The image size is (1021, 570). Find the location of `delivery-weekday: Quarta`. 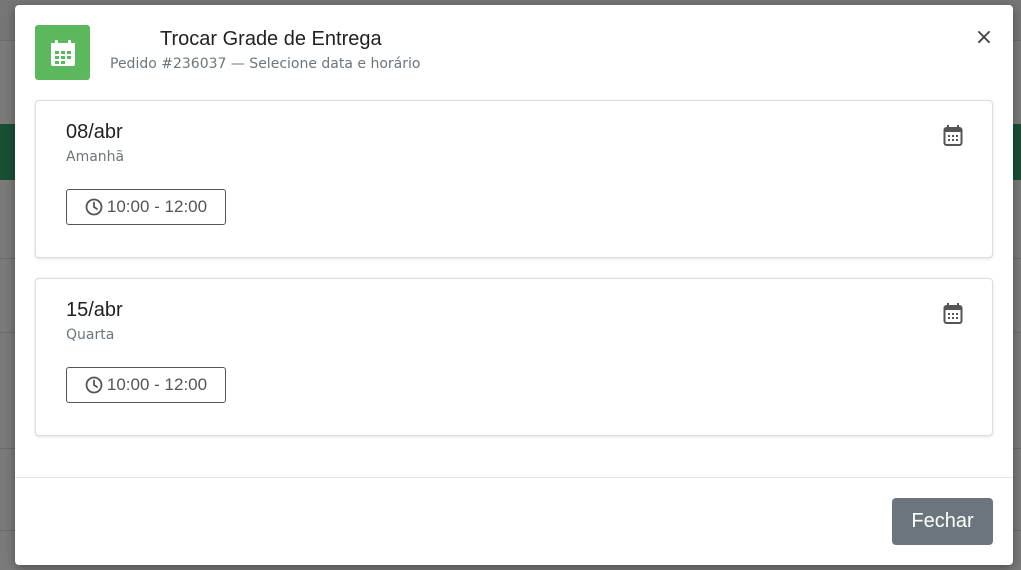

delivery-weekday: Quarta is located at coordinates (90, 335).